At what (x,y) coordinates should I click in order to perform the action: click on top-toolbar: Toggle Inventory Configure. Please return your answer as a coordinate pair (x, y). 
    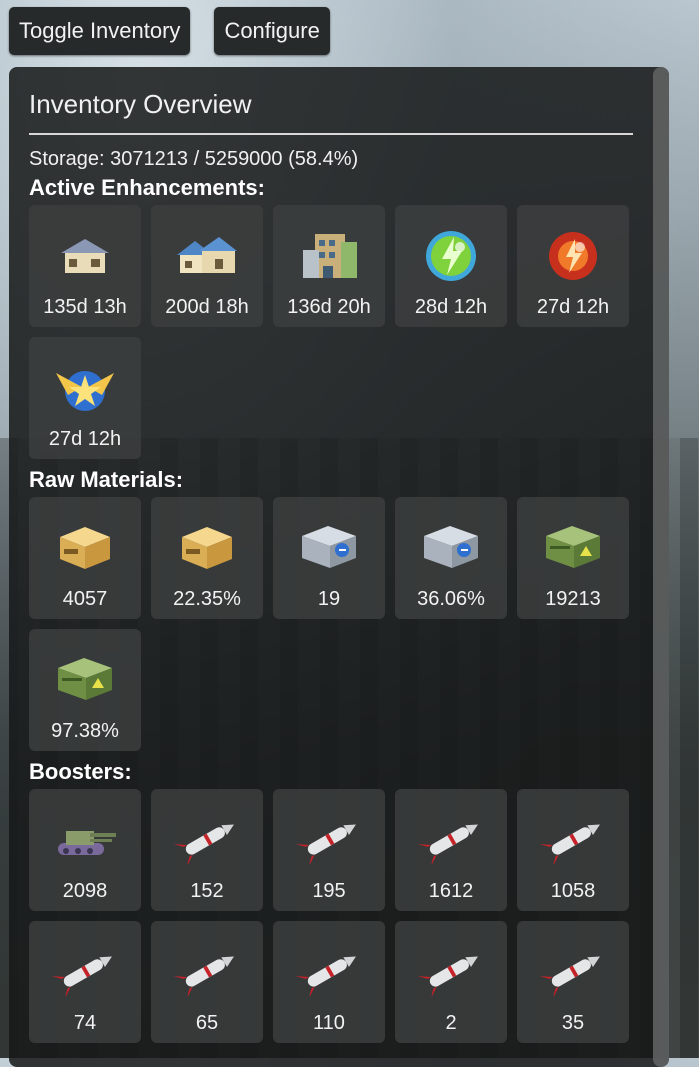
    Looking at the image, I should click on (169, 31).